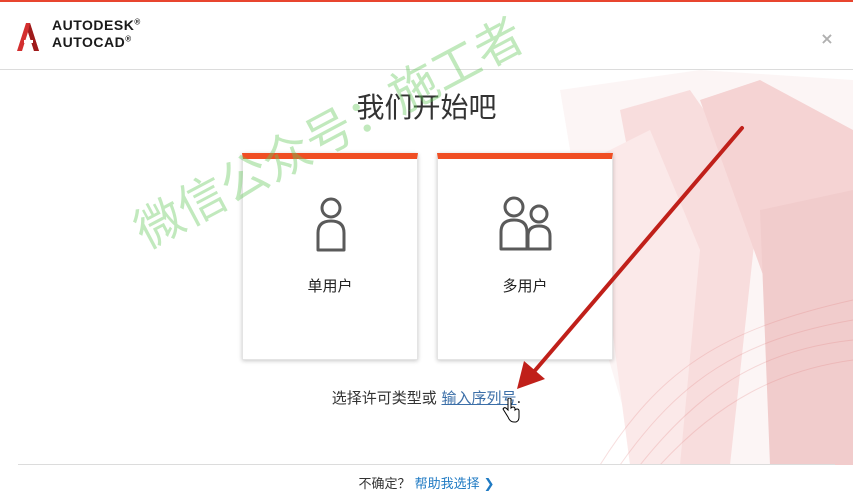  I want to click on hand-pointer-icon, so click(511, 410).